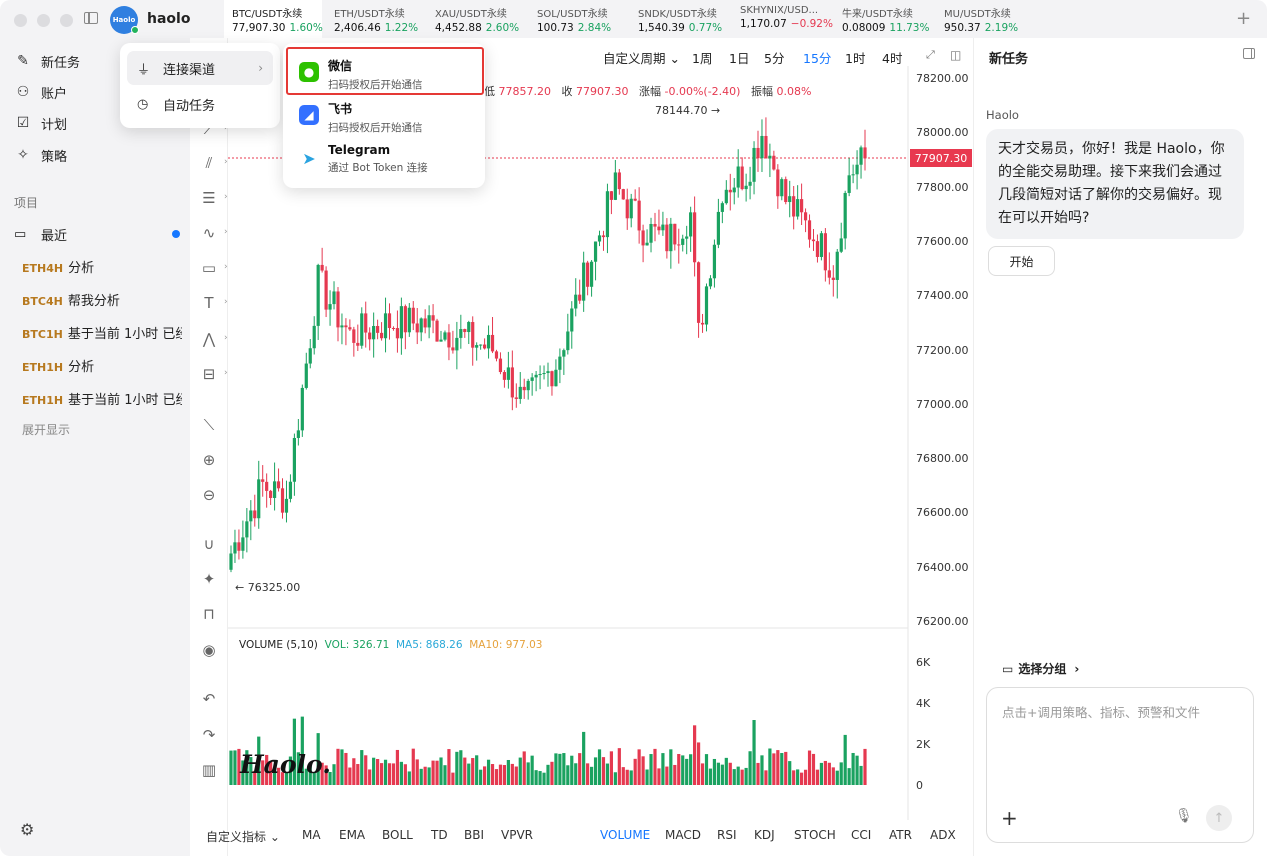 The width and height of the screenshot is (1267, 856). What do you see at coordinates (209, 650) in the screenshot?
I see `eye-icon: ◉` at bounding box center [209, 650].